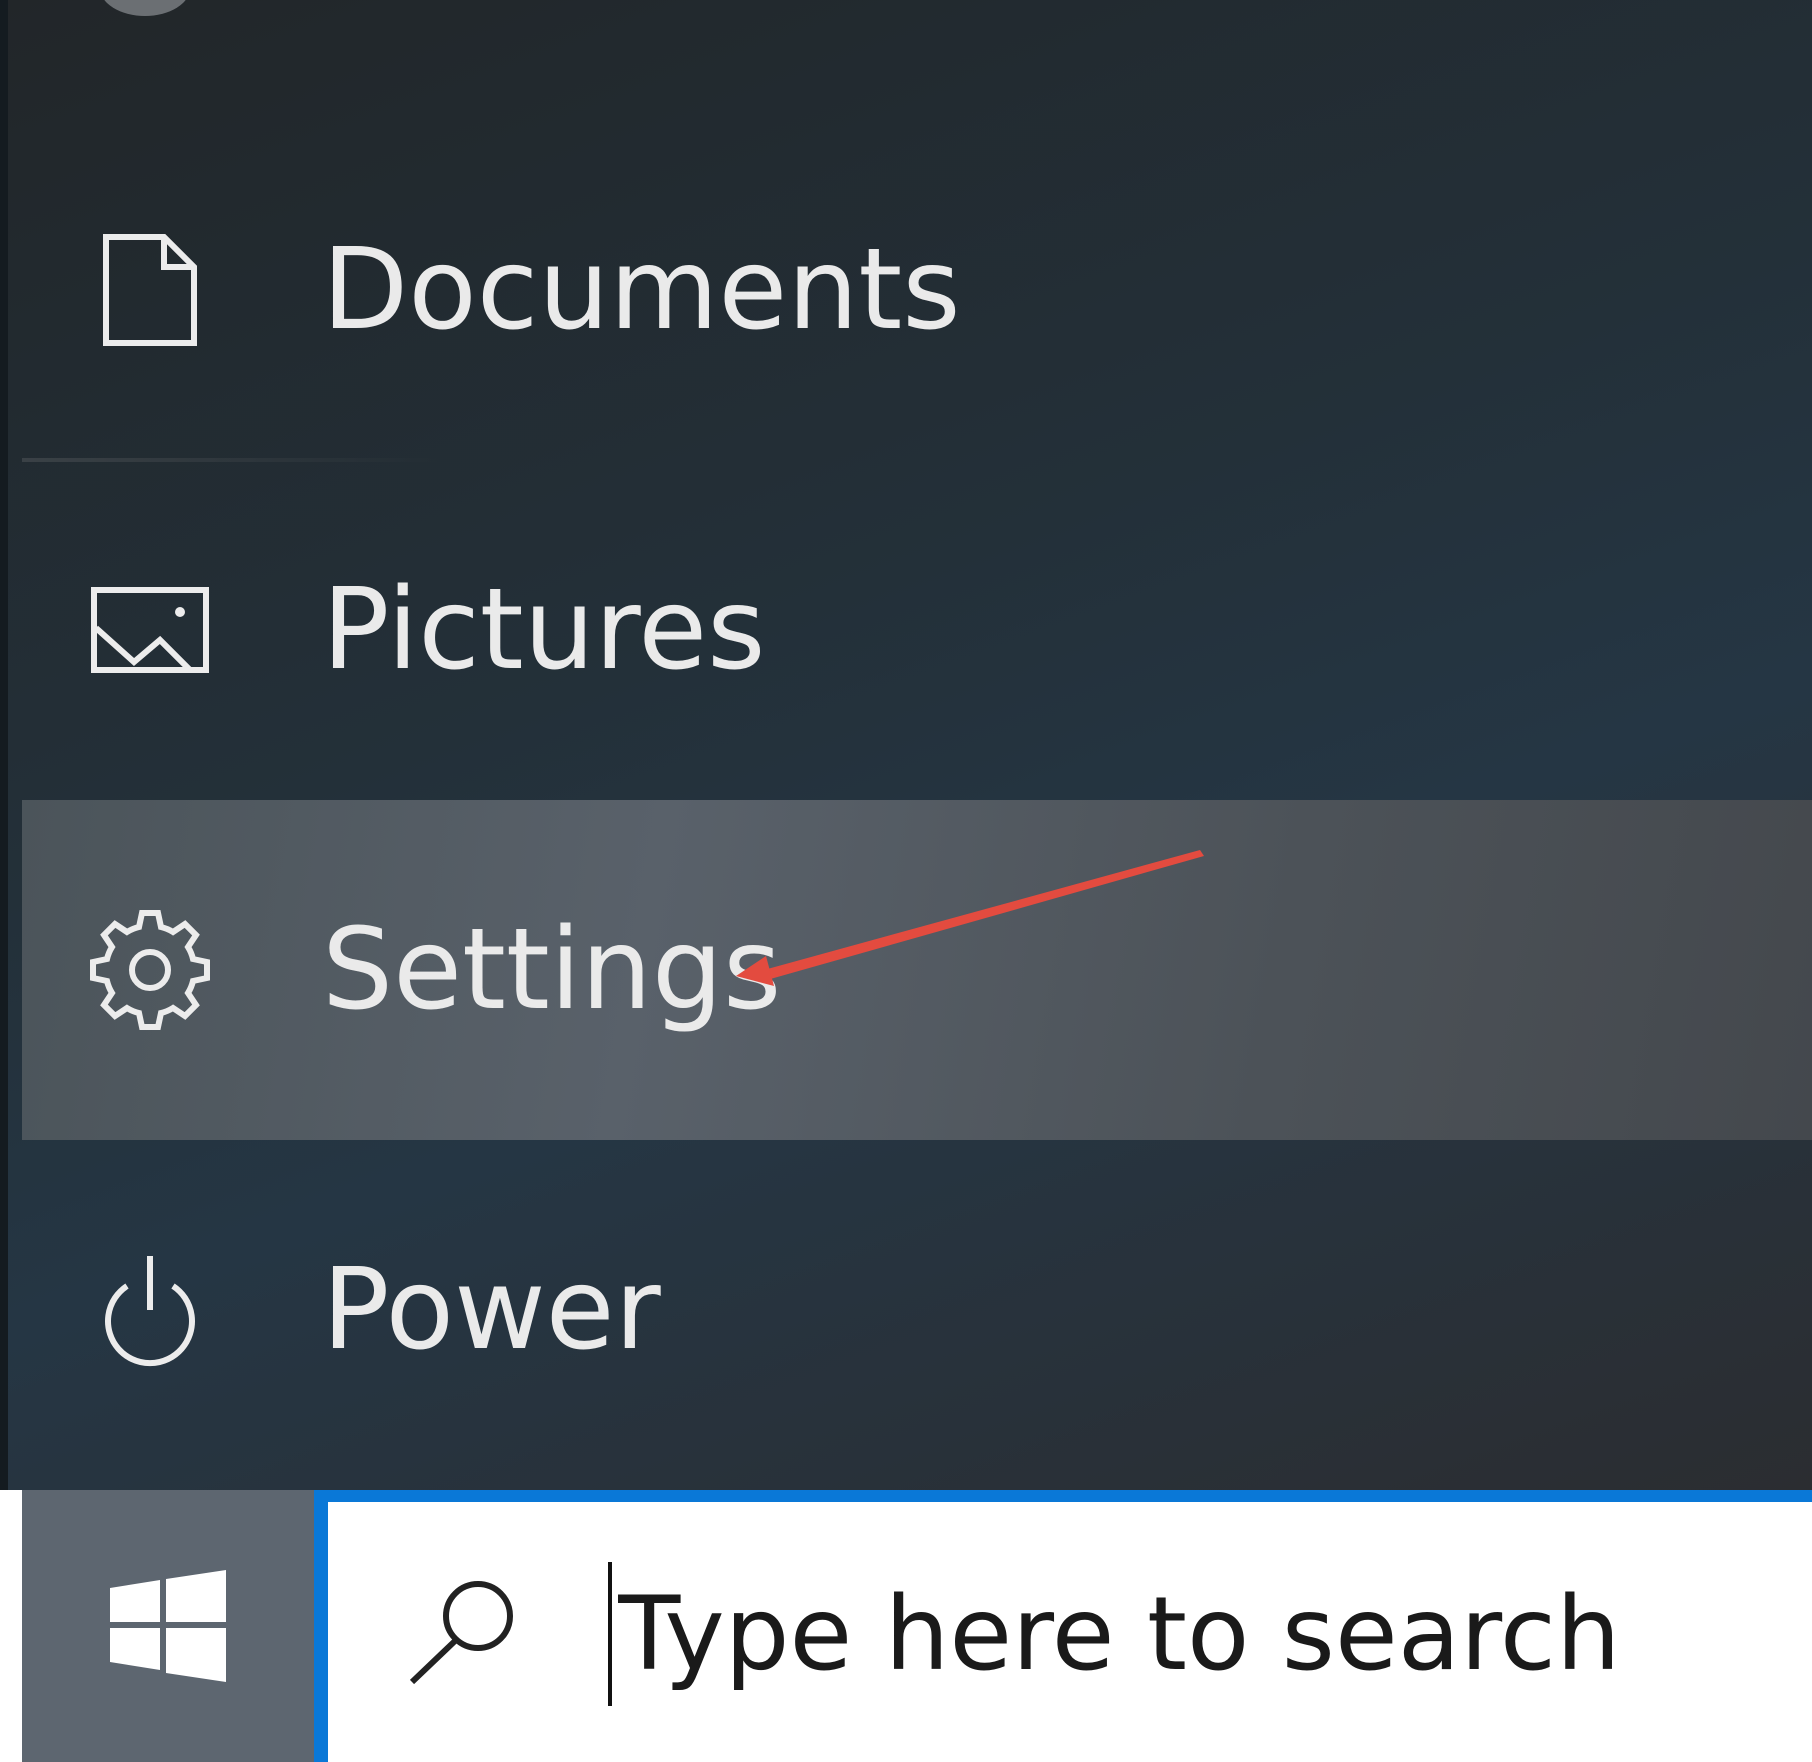 The height and width of the screenshot is (1762, 1812). I want to click on gear-icon, so click(150, 970).